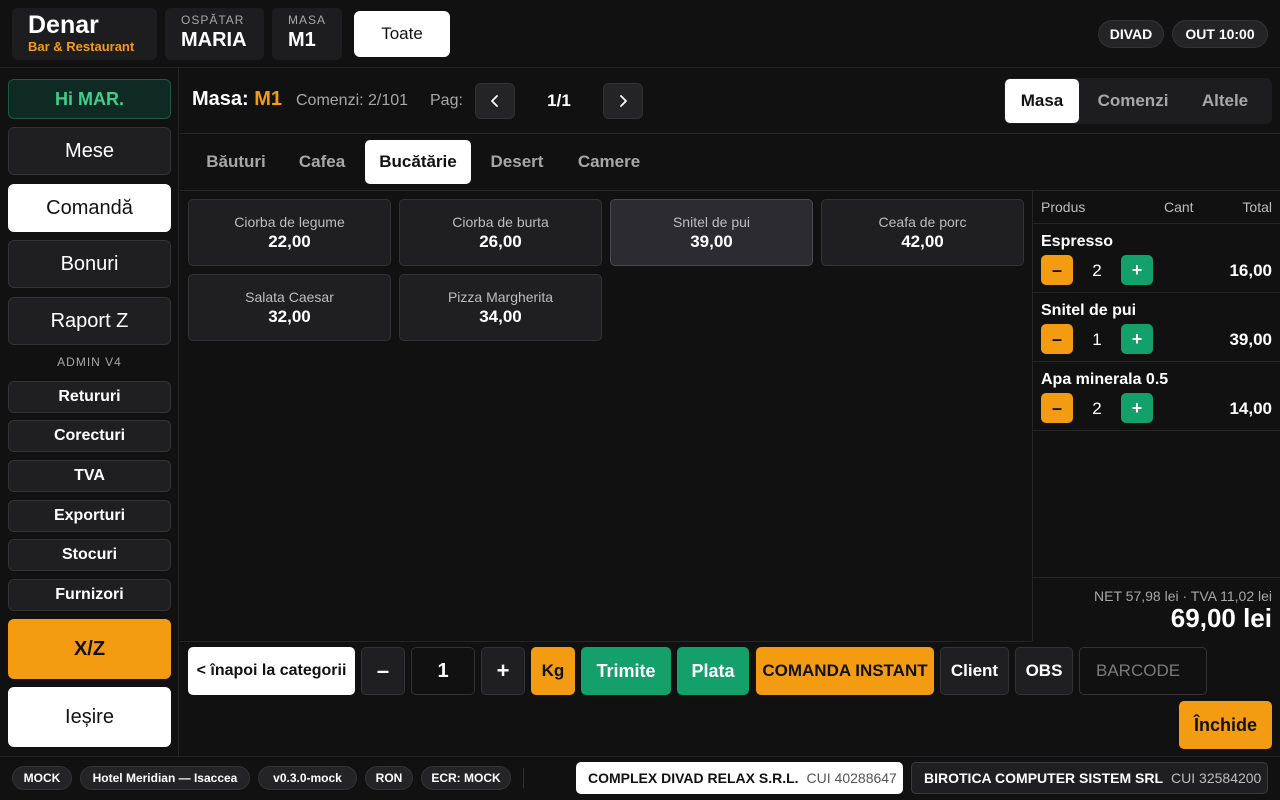 Image resolution: width=1280 pixels, height=800 pixels. Describe the element at coordinates (89, 717) in the screenshot. I see `exit-button: Ieșire` at that location.